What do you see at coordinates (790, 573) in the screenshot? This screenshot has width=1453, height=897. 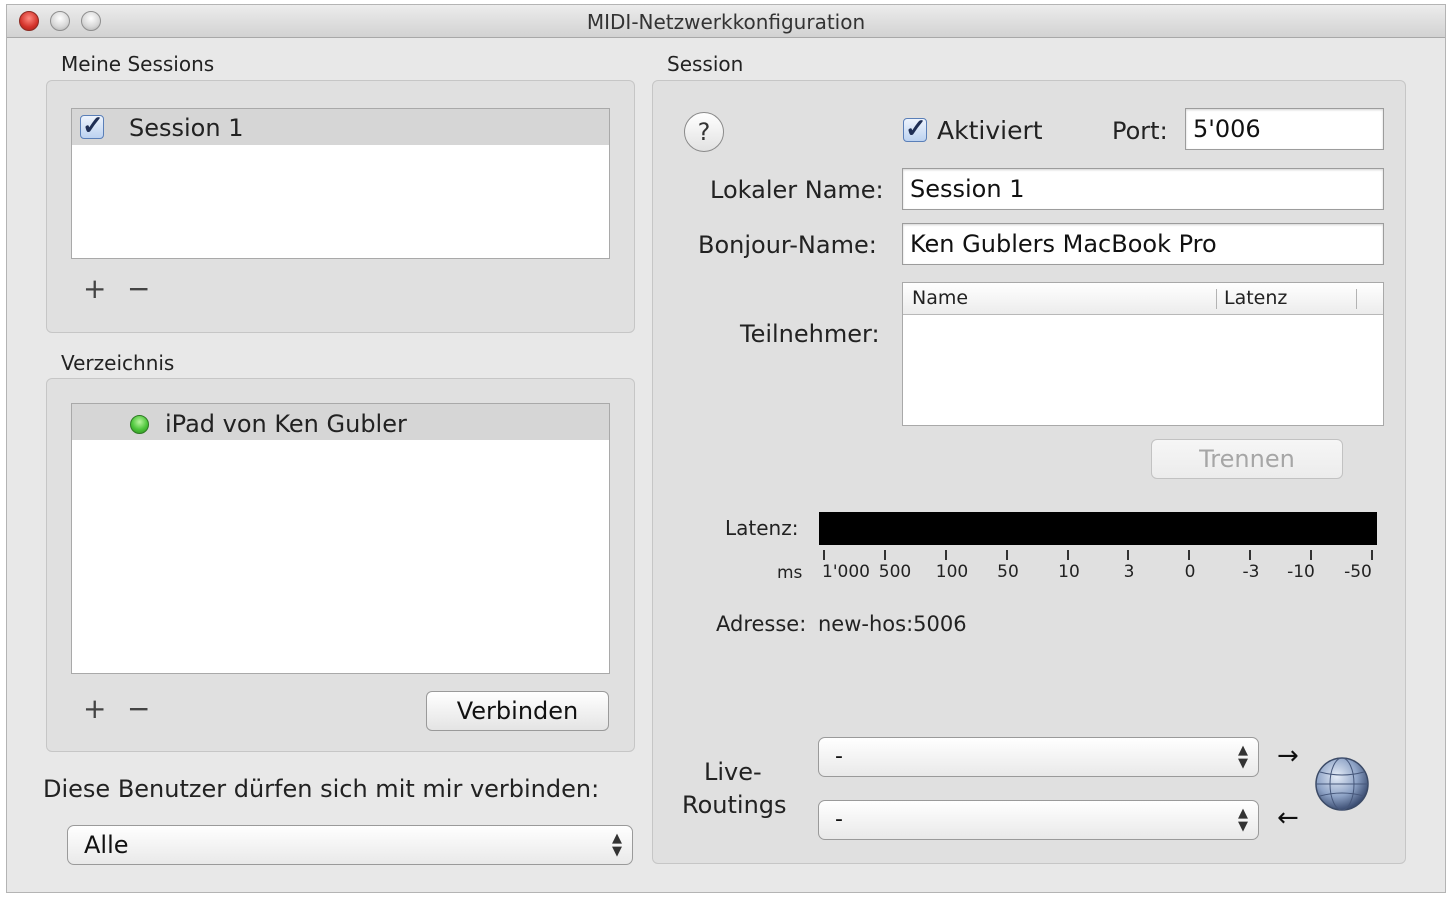 I see `latency-unit: ms` at bounding box center [790, 573].